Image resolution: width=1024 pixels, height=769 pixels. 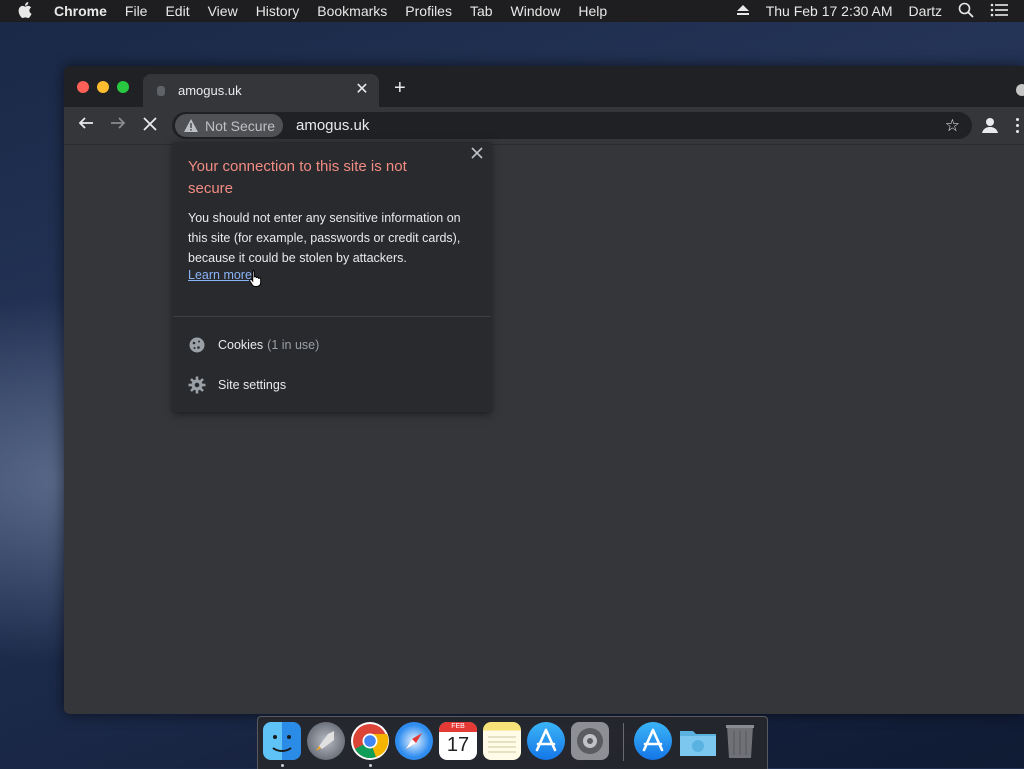 What do you see at coordinates (191, 127) in the screenshot?
I see `warning-icon` at bounding box center [191, 127].